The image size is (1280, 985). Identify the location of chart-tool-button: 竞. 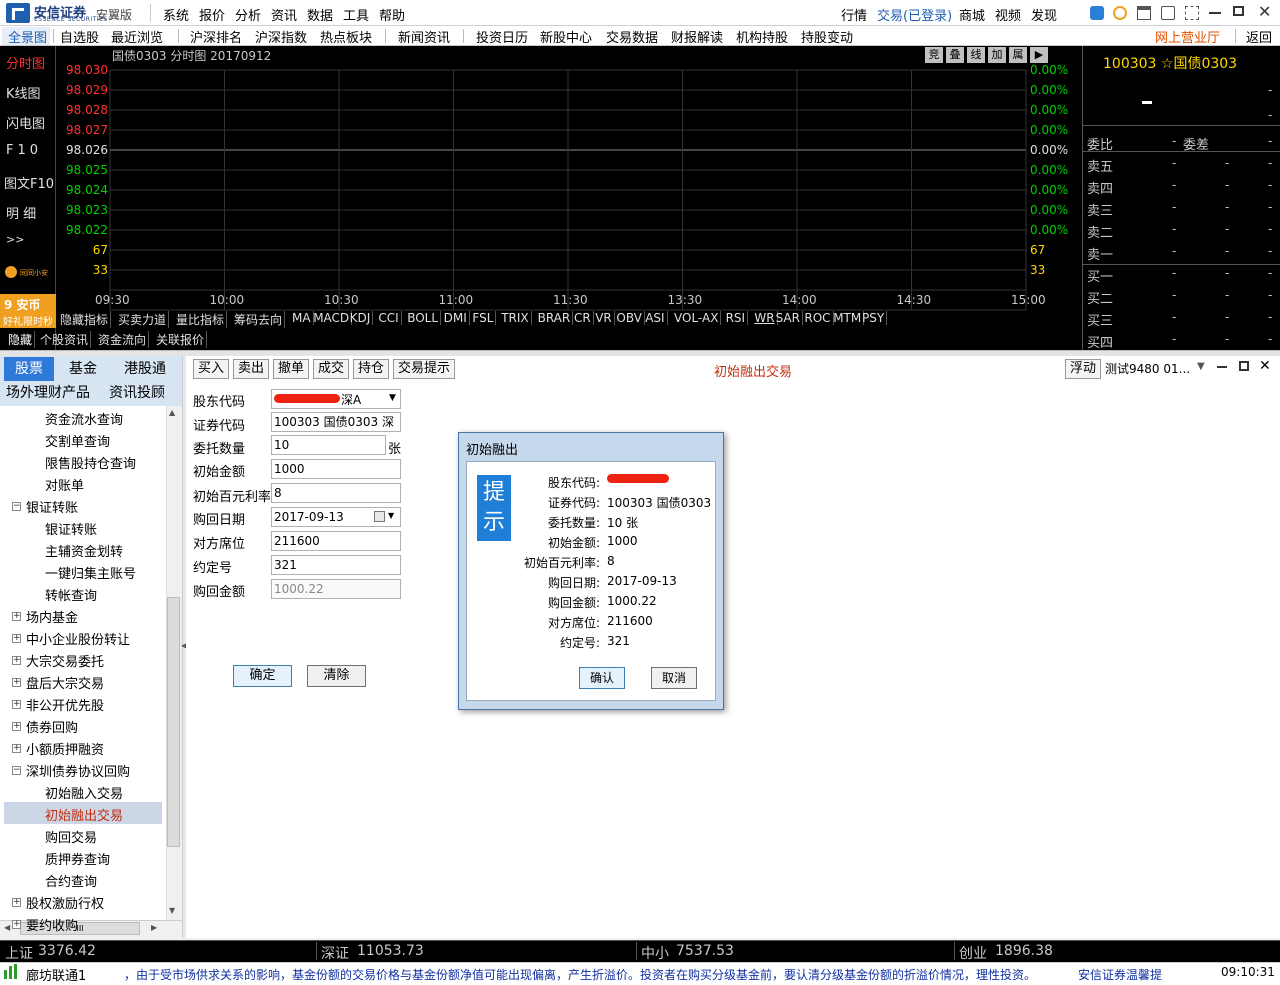
(934, 55).